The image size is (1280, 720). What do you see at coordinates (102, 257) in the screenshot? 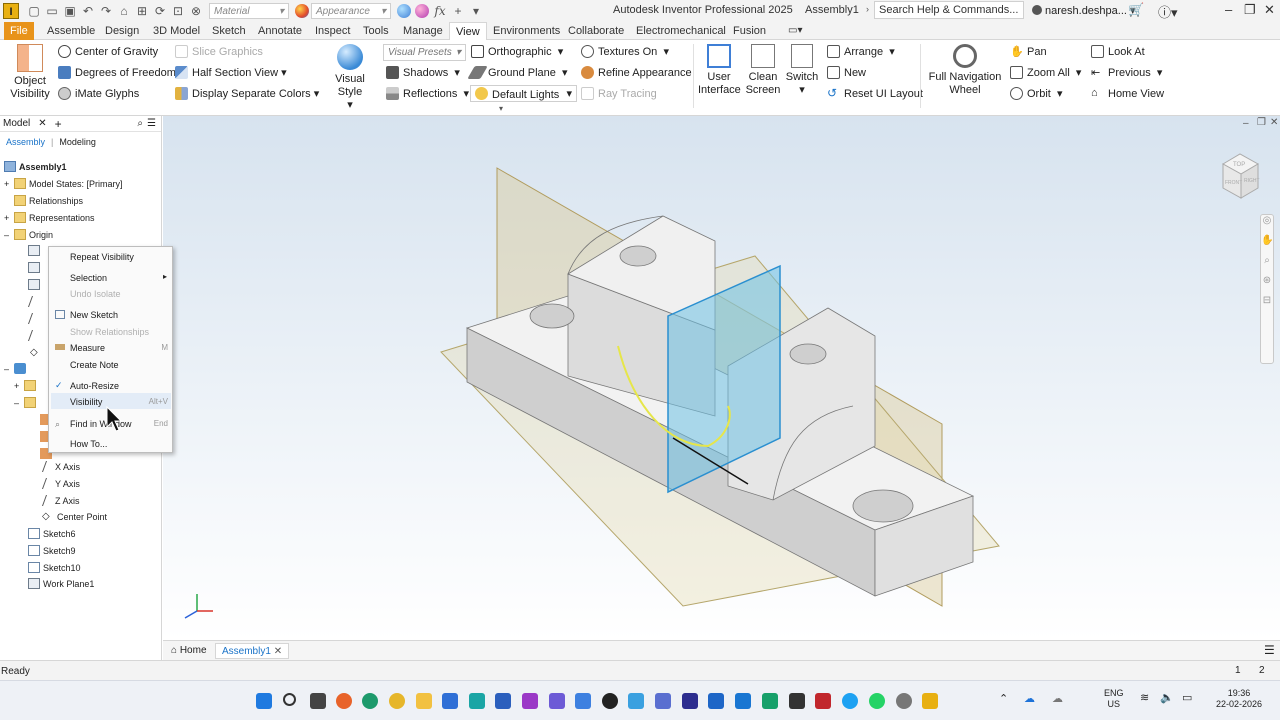
I see `menu-item-repeat-visibility: Repeat Visibility` at bounding box center [102, 257].